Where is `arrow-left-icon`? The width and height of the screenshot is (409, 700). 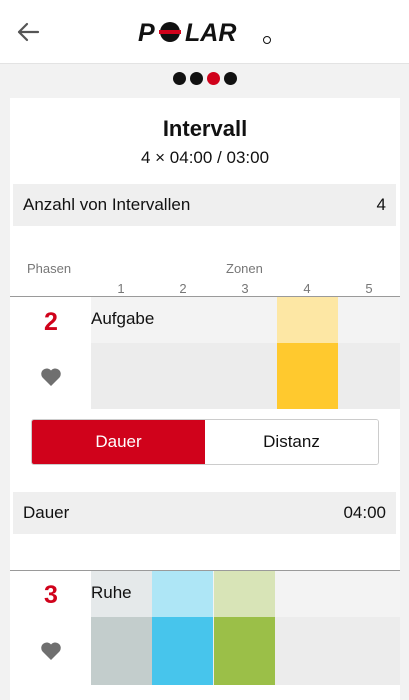 arrow-left-icon is located at coordinates (28, 32).